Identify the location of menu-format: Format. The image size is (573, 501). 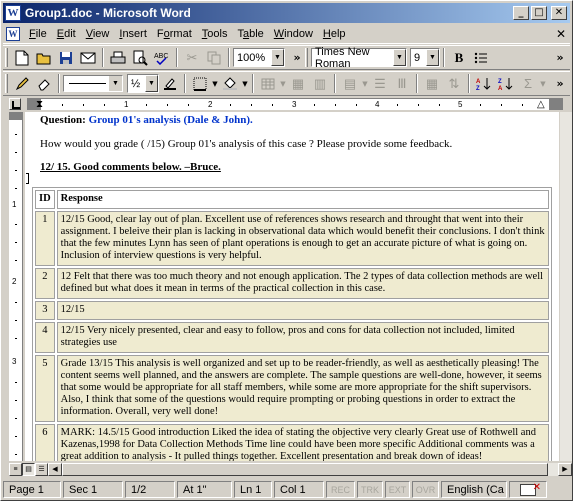
(174, 34).